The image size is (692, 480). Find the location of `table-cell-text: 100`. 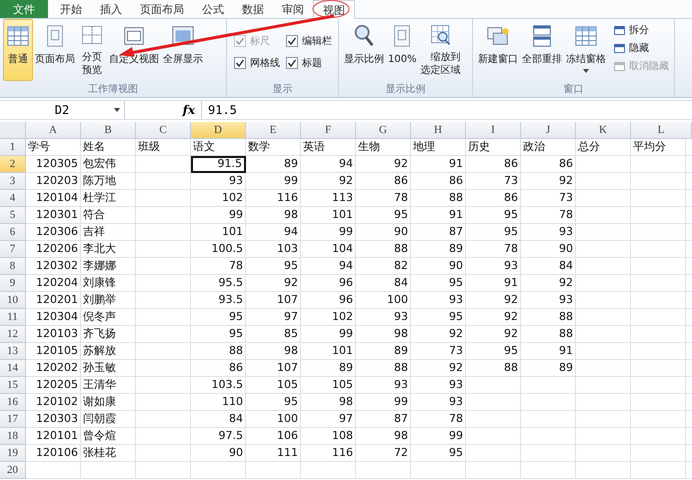

table-cell-text: 100 is located at coordinates (287, 419).